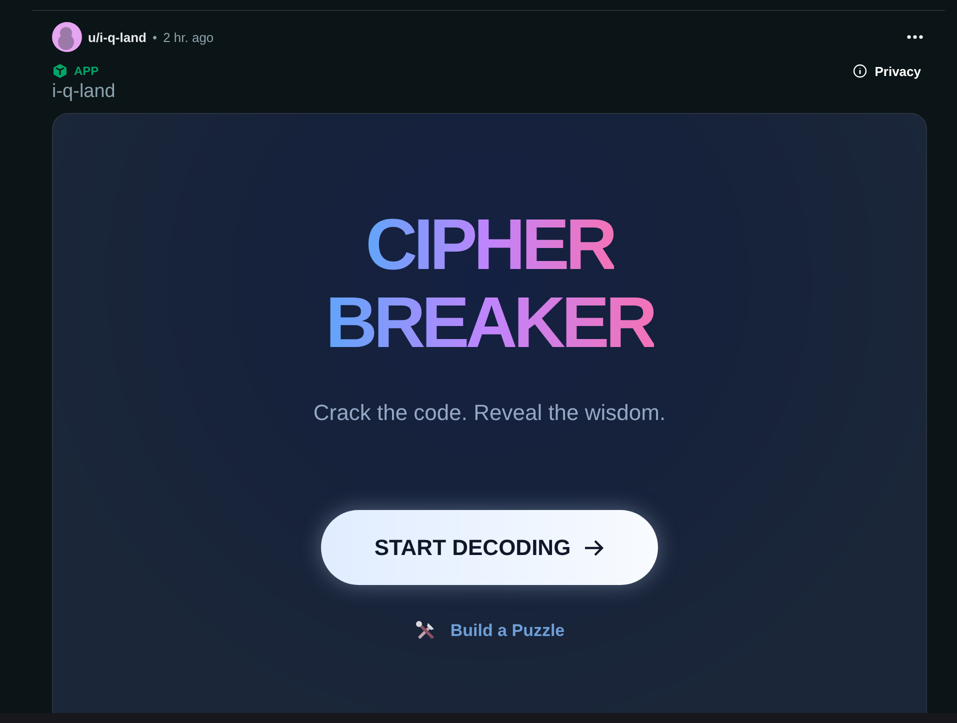  What do you see at coordinates (593, 547) in the screenshot?
I see `arrow-right-icon` at bounding box center [593, 547].